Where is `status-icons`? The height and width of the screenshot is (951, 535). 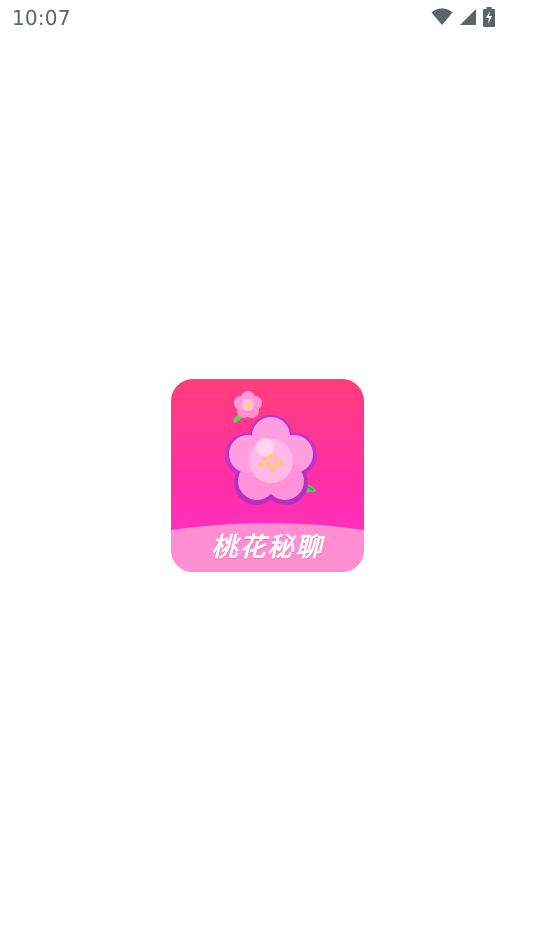
status-icons is located at coordinates (463, 17).